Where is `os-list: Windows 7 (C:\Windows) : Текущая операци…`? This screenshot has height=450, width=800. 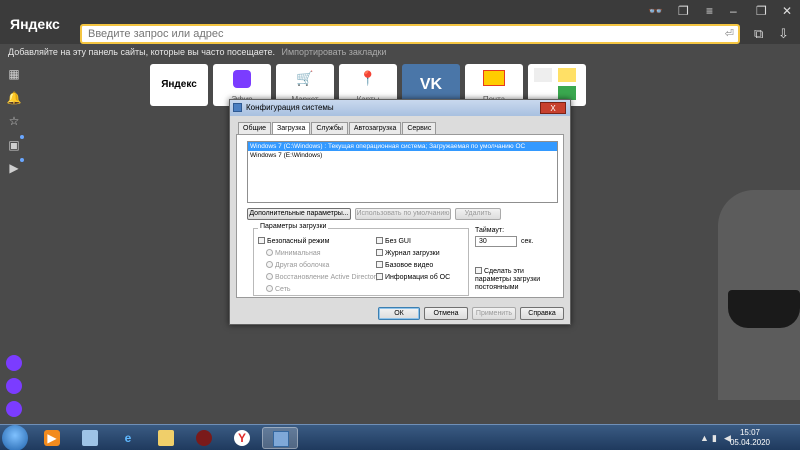 os-list: Windows 7 (C:\Windows) : Текущая операци… is located at coordinates (402, 172).